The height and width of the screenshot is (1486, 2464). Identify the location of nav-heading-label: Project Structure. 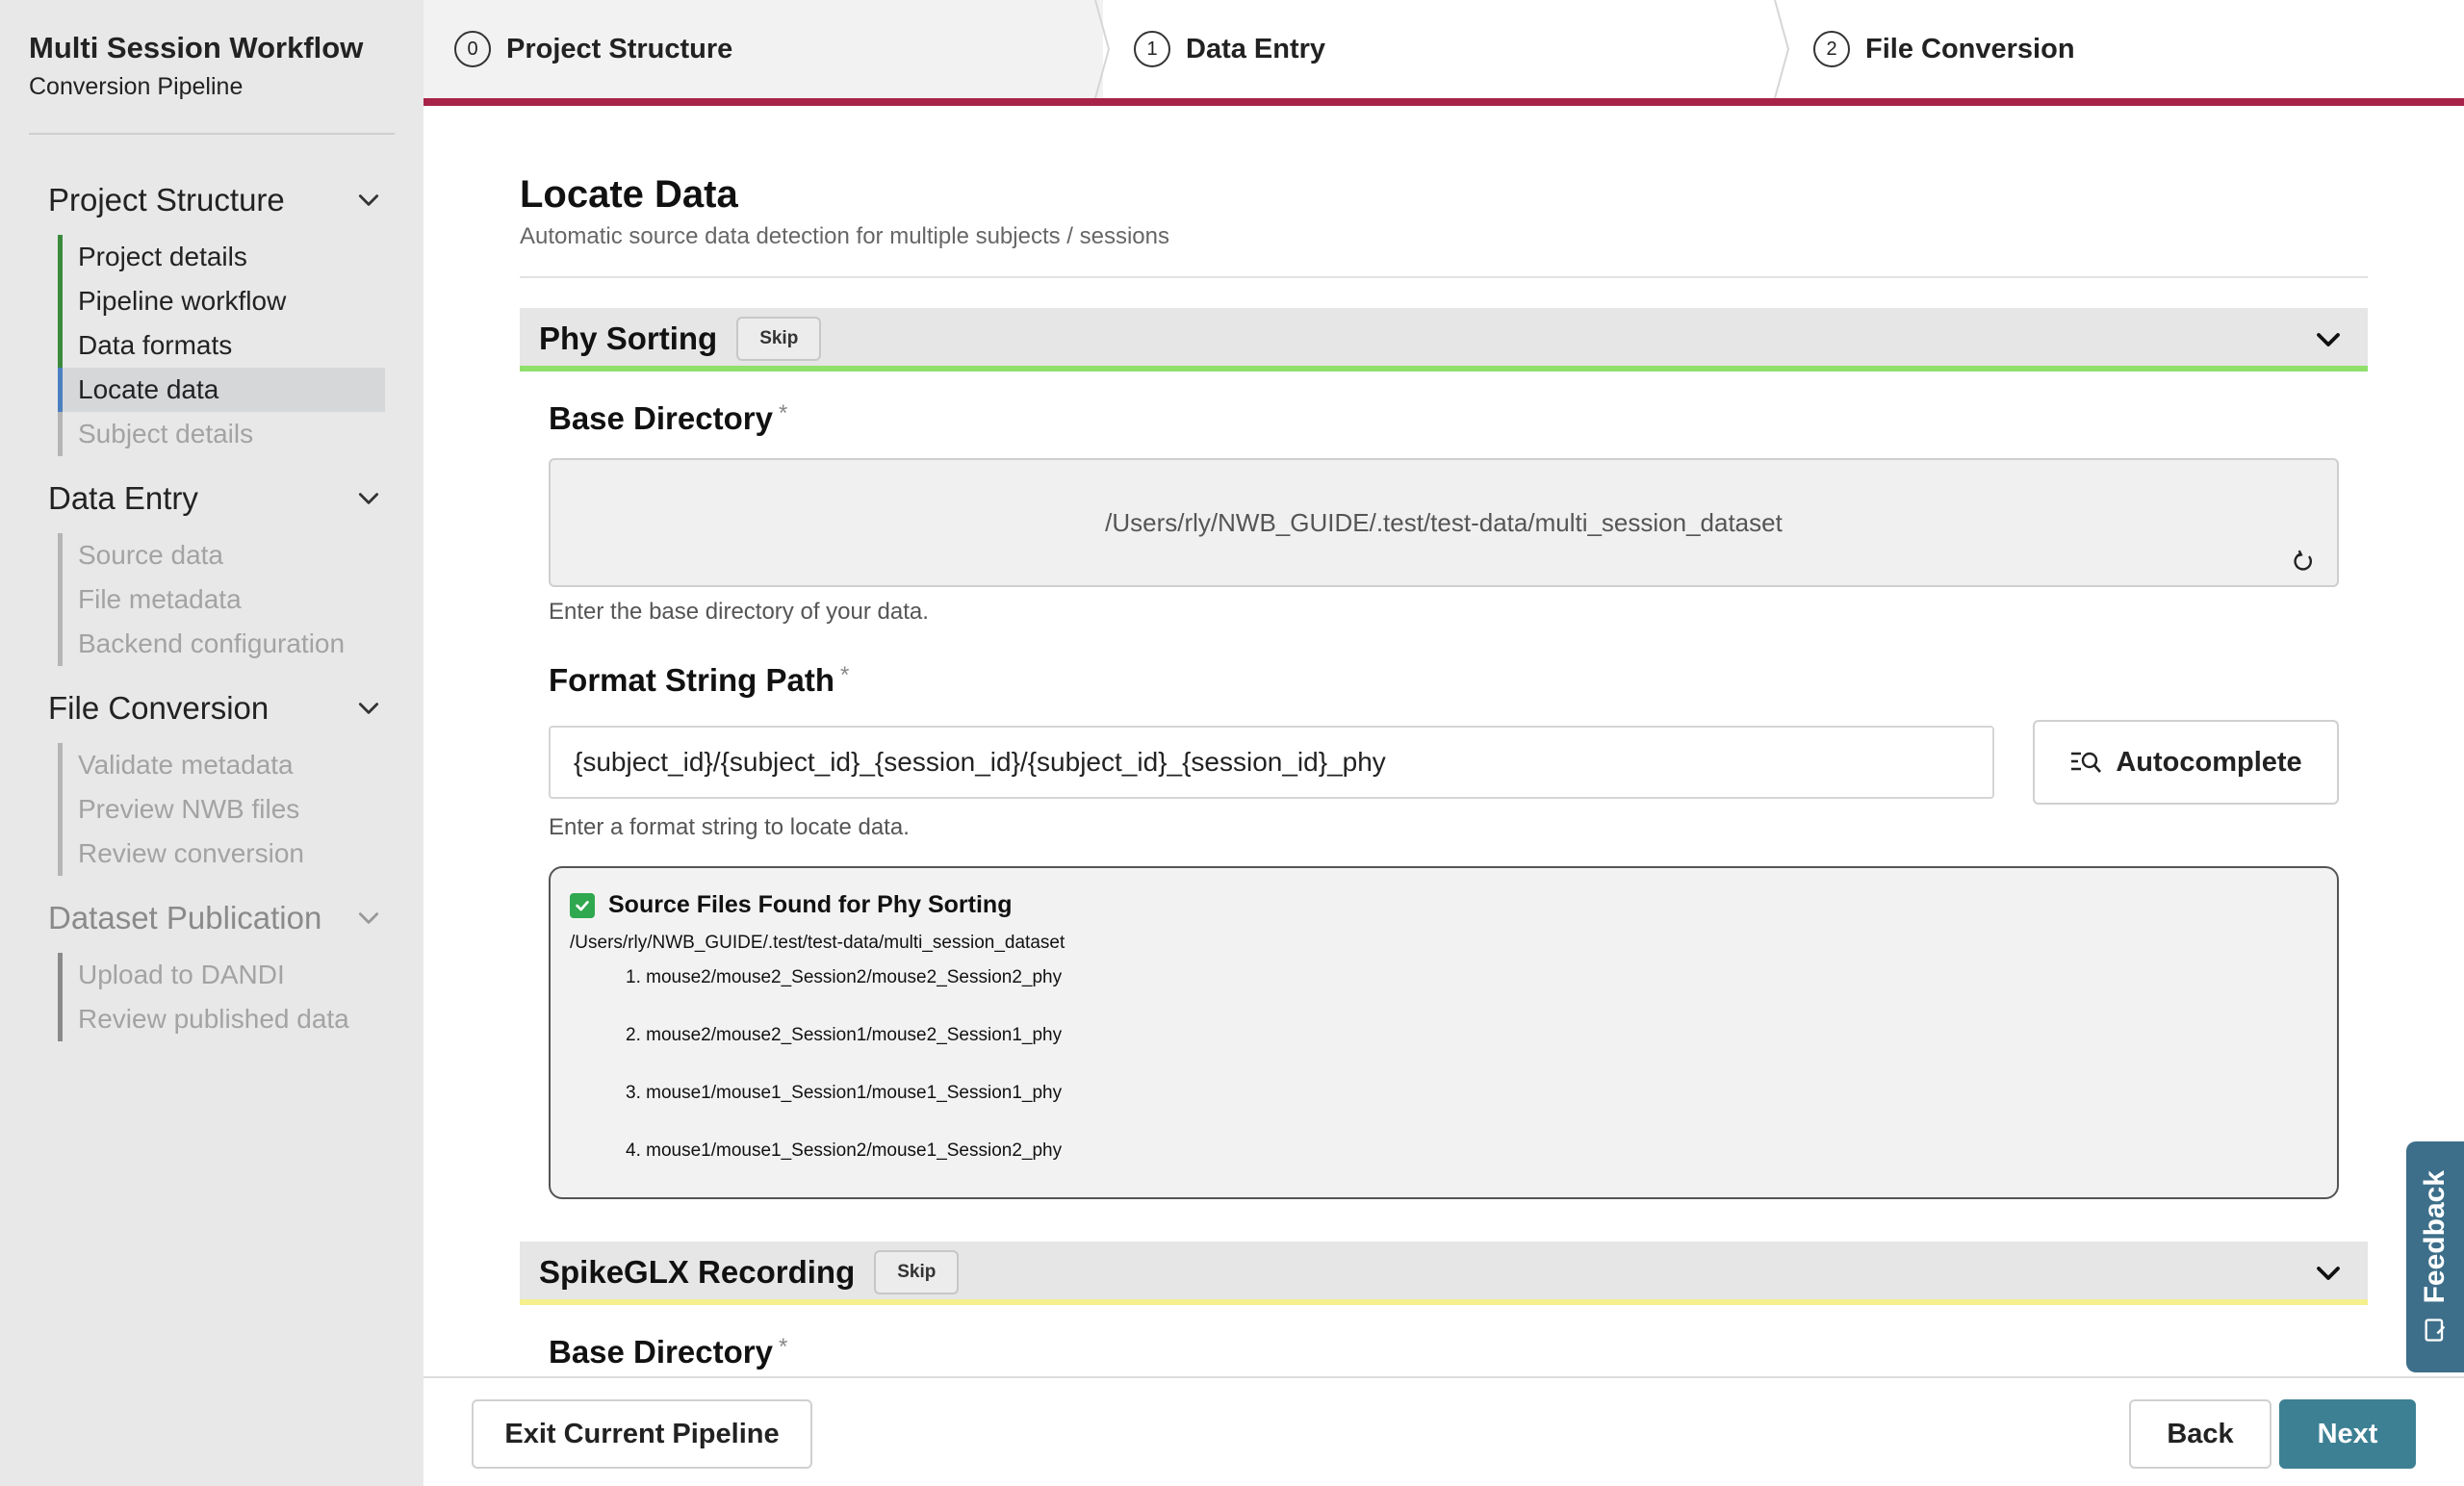
(166, 200).